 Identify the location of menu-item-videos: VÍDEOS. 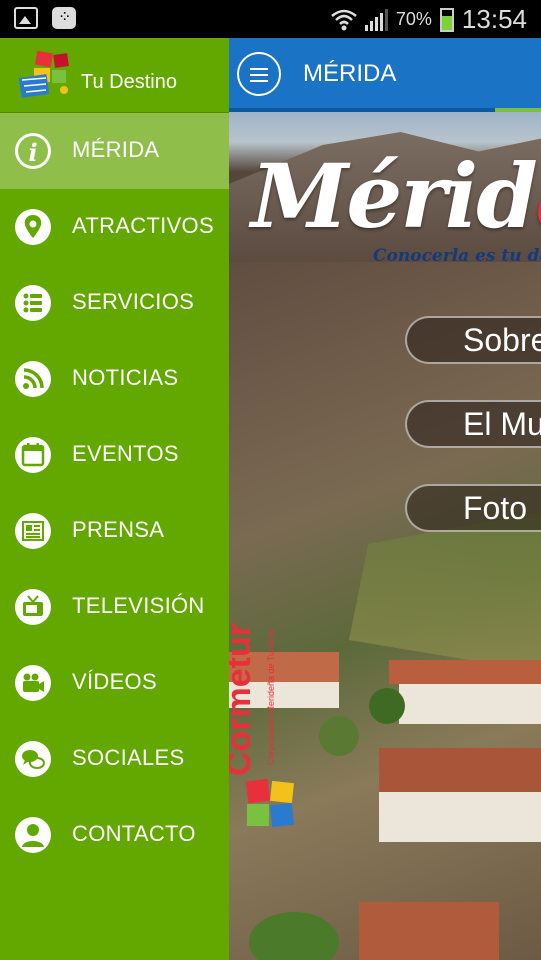
(114, 683).